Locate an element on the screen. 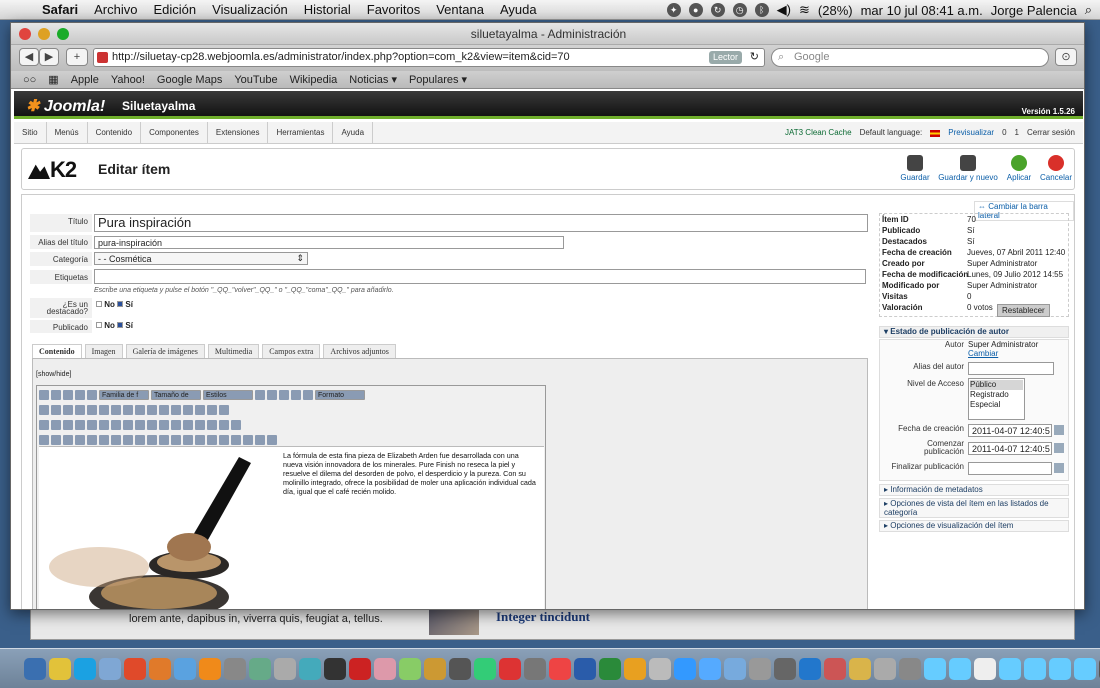  bookmark-noticias: Noticias ▾ is located at coordinates (373, 79).